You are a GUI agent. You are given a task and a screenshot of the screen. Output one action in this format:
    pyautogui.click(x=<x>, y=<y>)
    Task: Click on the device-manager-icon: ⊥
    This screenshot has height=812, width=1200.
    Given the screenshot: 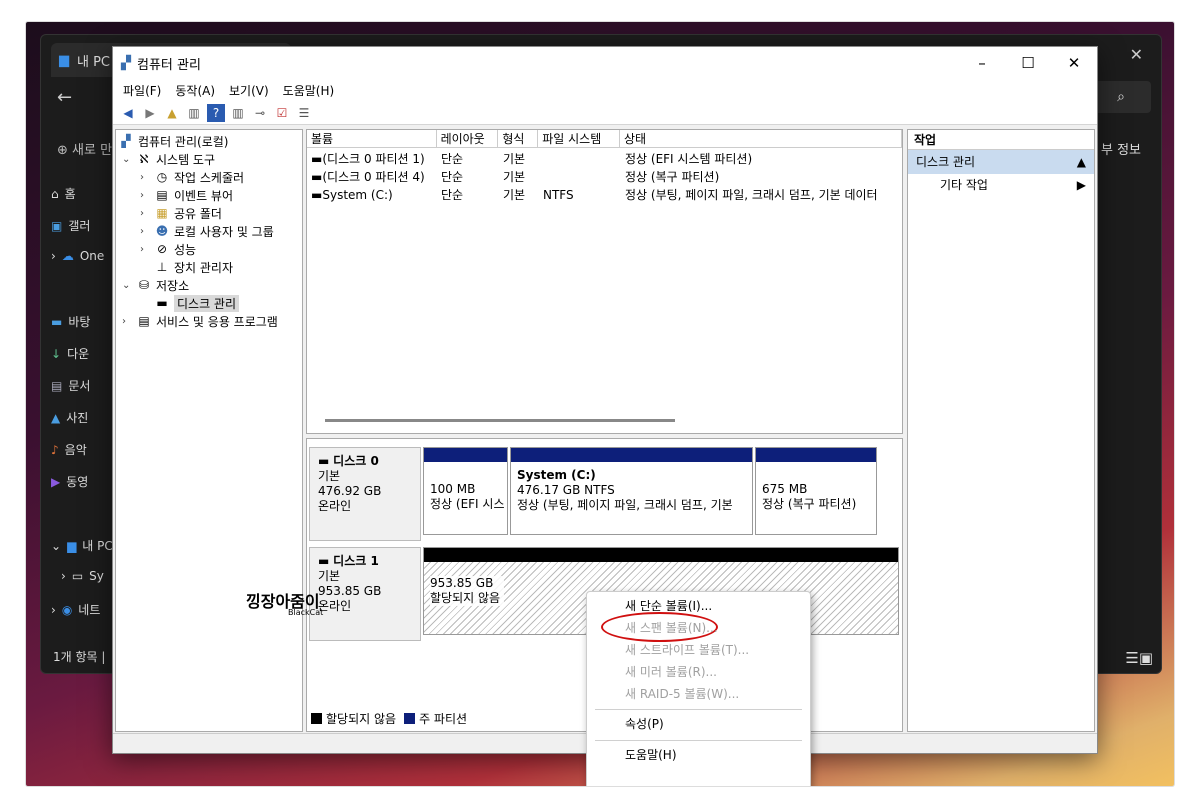 What is the action you would take?
    pyautogui.click(x=162, y=267)
    